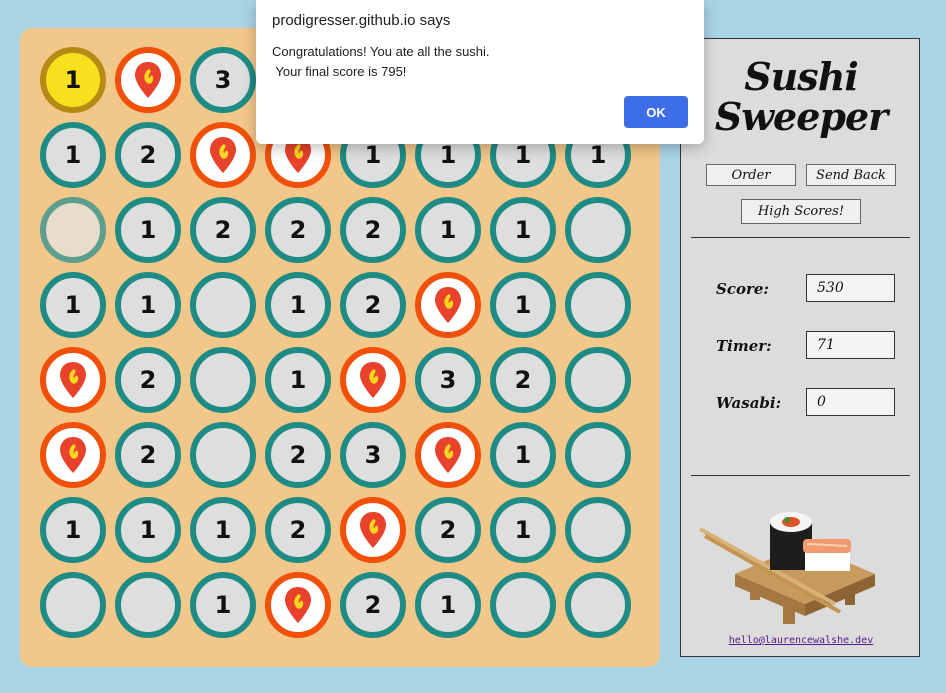 This screenshot has height=693, width=946. I want to click on timer-field: 71, so click(850, 345).